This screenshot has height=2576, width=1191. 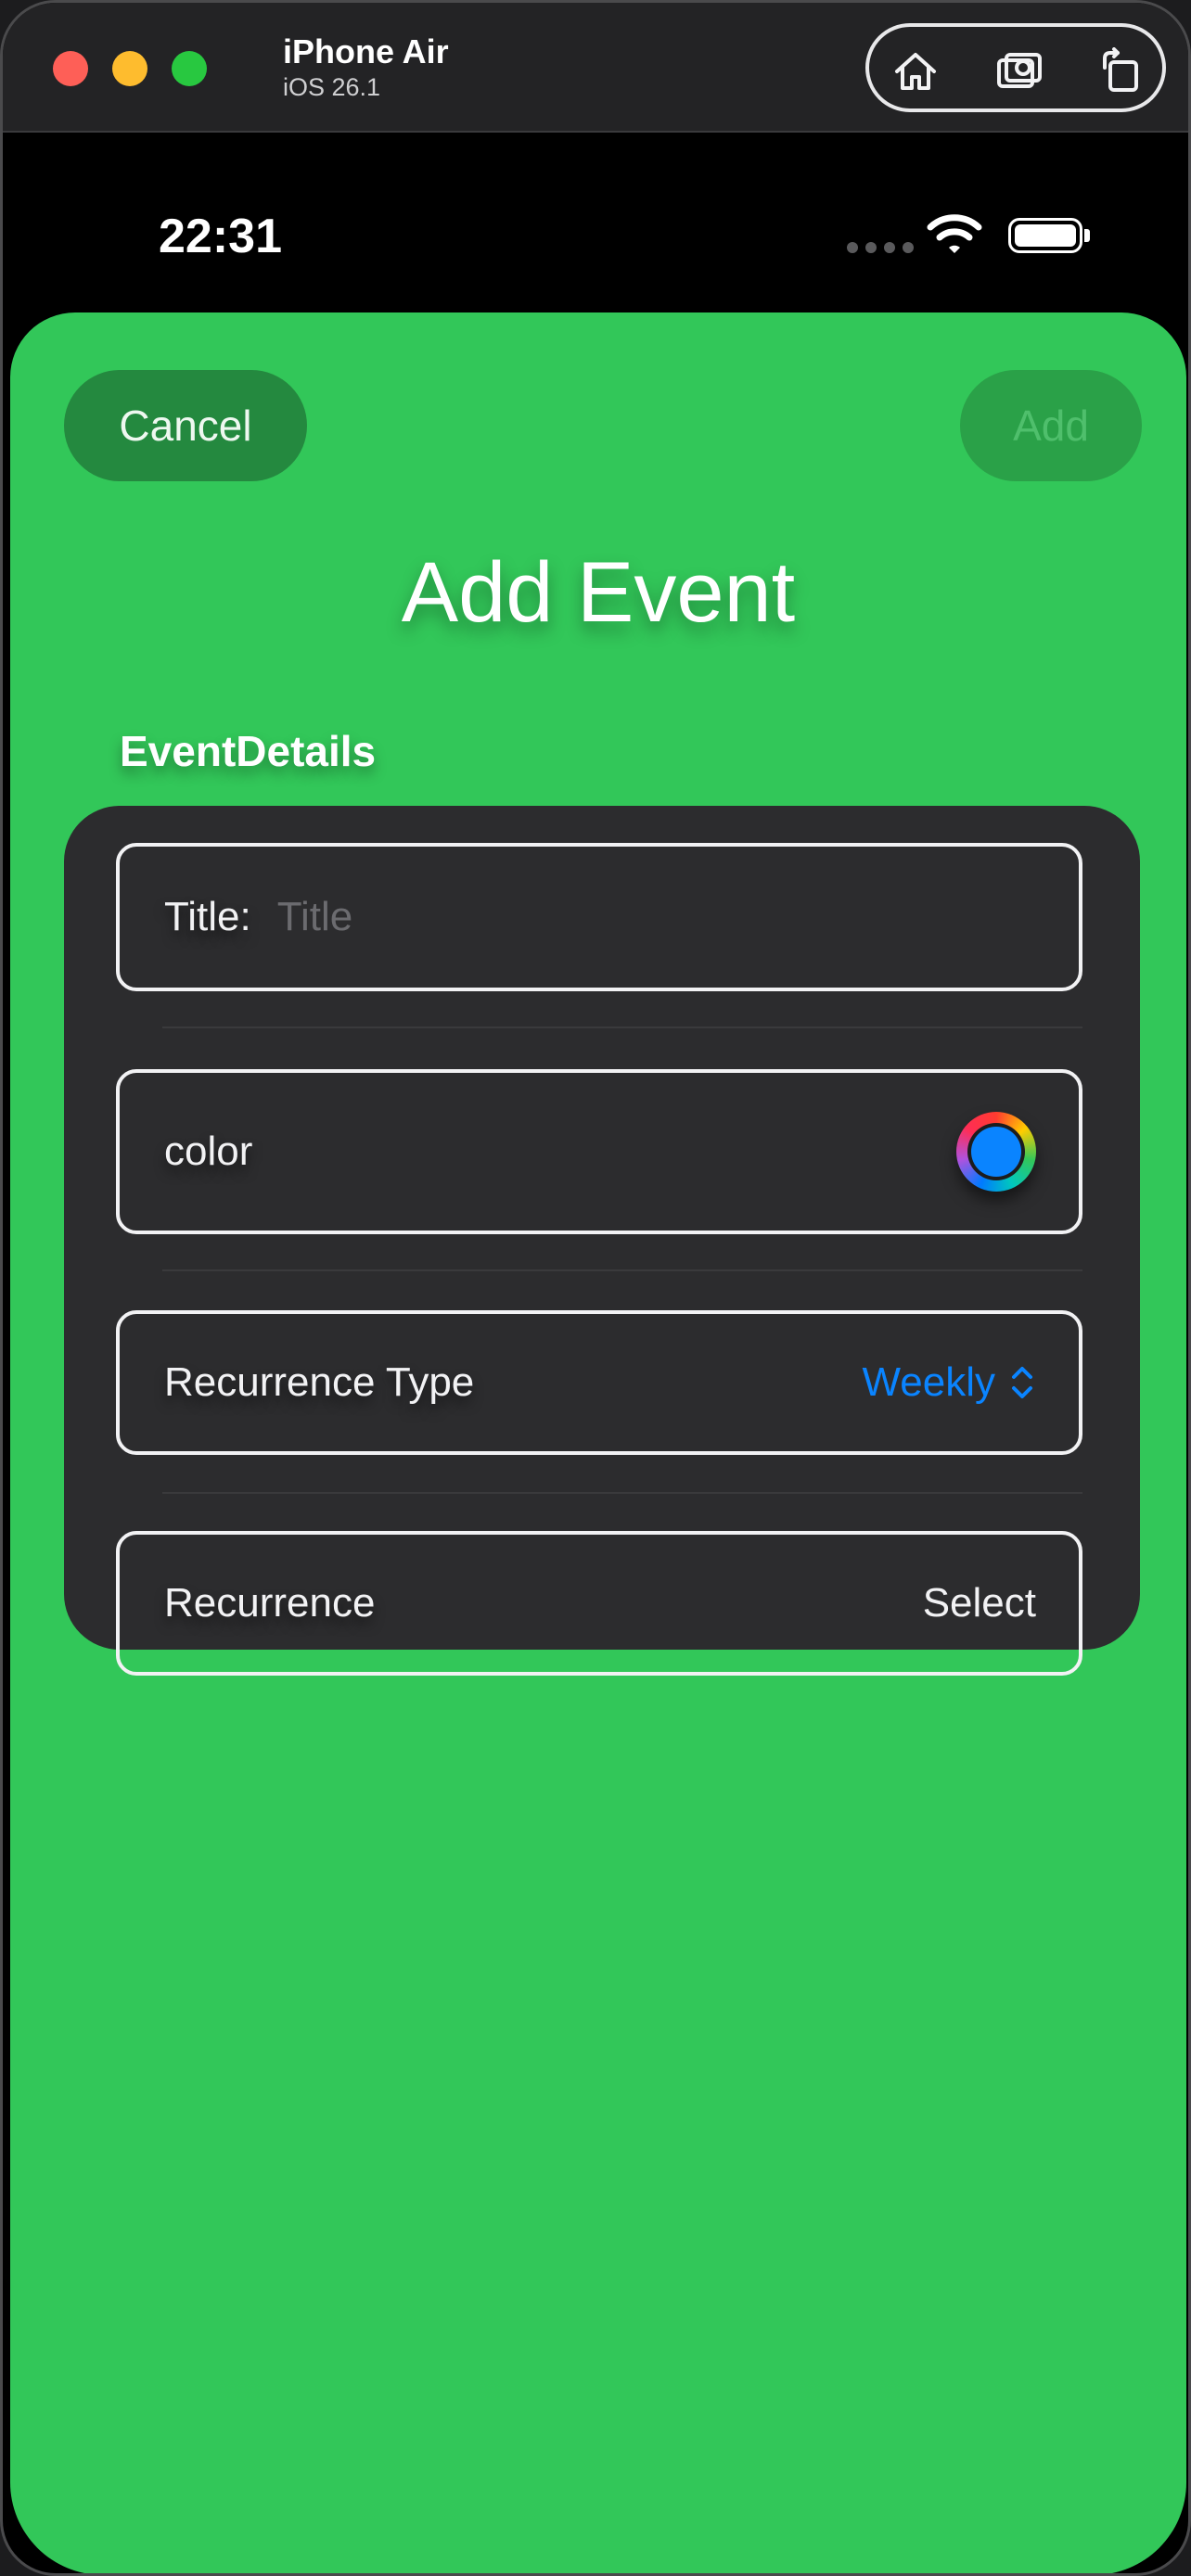 I want to click on rotate-icon, so click(x=1121, y=69).